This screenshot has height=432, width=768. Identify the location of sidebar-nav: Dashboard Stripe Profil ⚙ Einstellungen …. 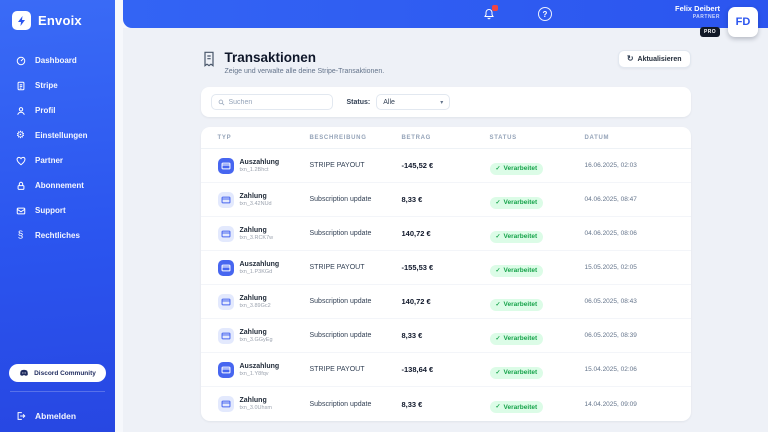
(57, 143).